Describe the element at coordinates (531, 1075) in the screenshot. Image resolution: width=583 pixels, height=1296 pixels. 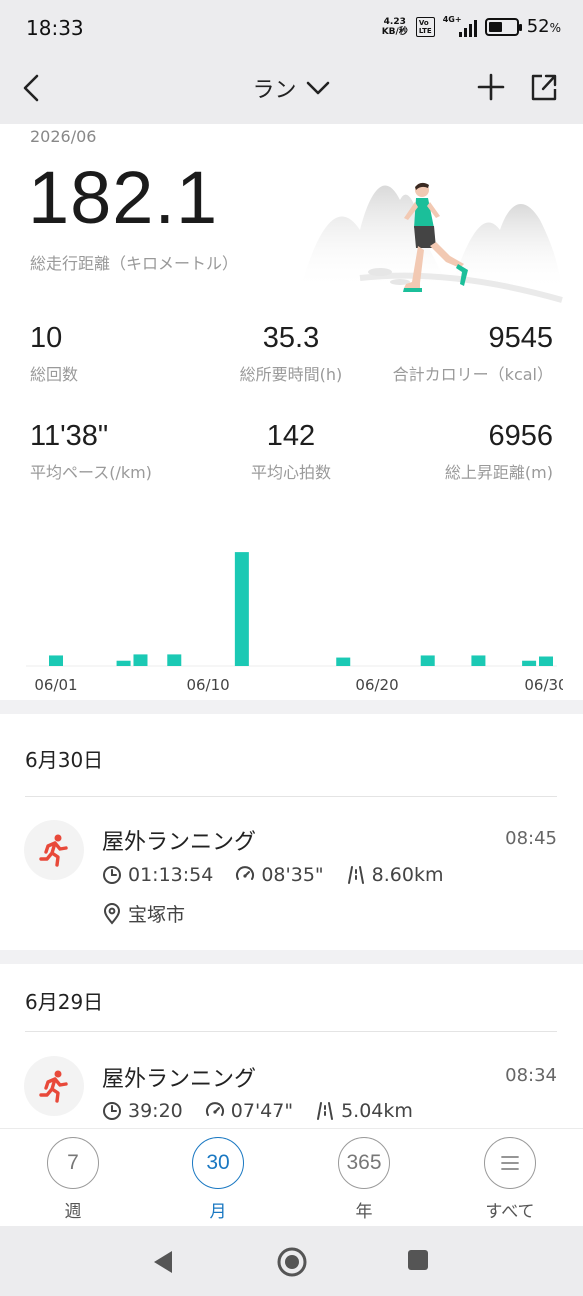
I see `activity-time: 08:34` at that location.